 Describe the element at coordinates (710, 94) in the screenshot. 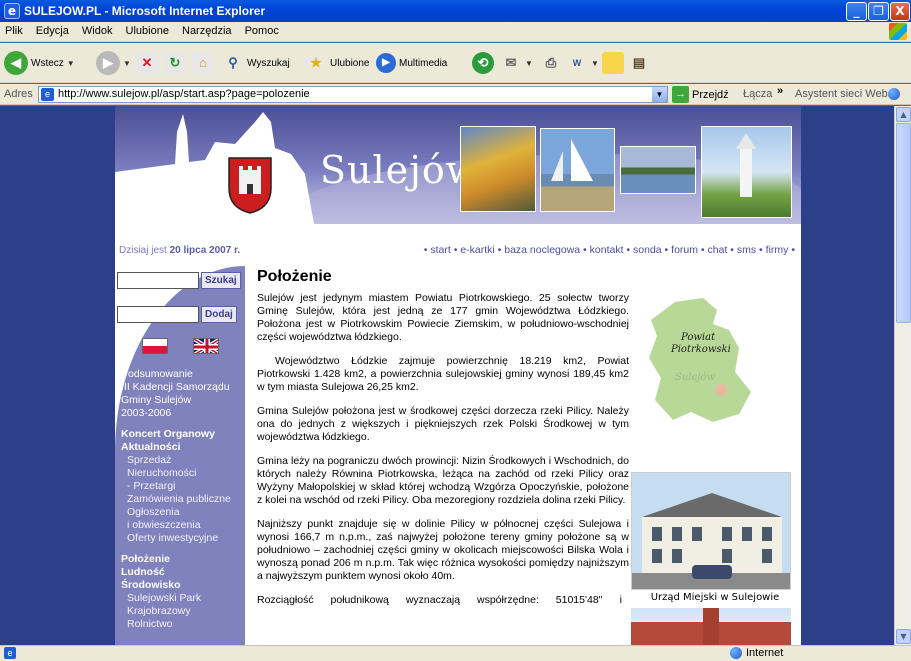

I see `go-label: Przejdź` at that location.